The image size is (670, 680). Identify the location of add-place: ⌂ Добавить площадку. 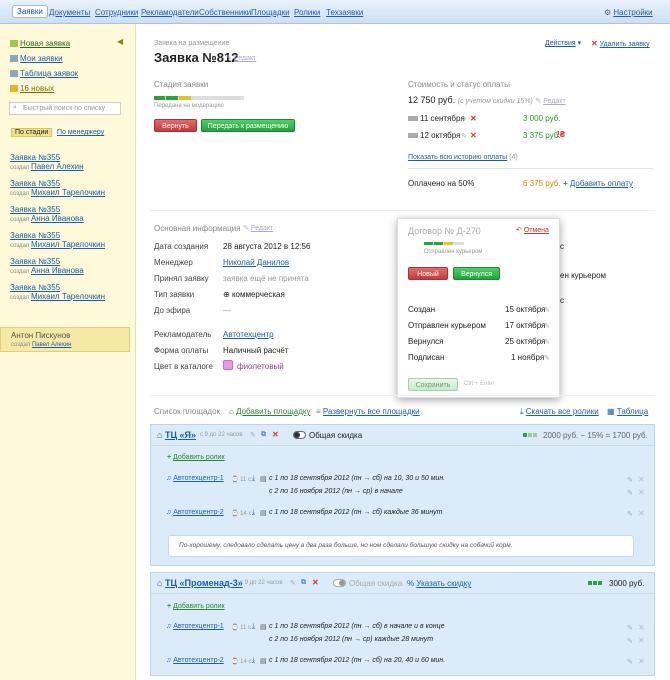
(269, 411).